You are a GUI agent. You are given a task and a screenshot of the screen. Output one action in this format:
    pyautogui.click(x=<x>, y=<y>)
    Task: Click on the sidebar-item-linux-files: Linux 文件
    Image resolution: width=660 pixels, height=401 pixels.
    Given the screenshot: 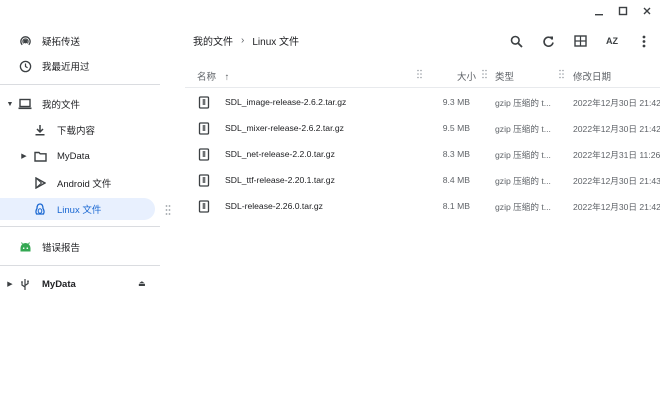 What is the action you would take?
    pyautogui.click(x=77, y=209)
    